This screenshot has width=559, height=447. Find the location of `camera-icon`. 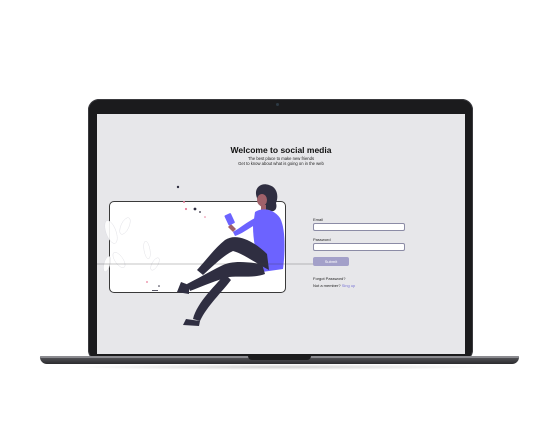

camera-icon is located at coordinates (277, 104).